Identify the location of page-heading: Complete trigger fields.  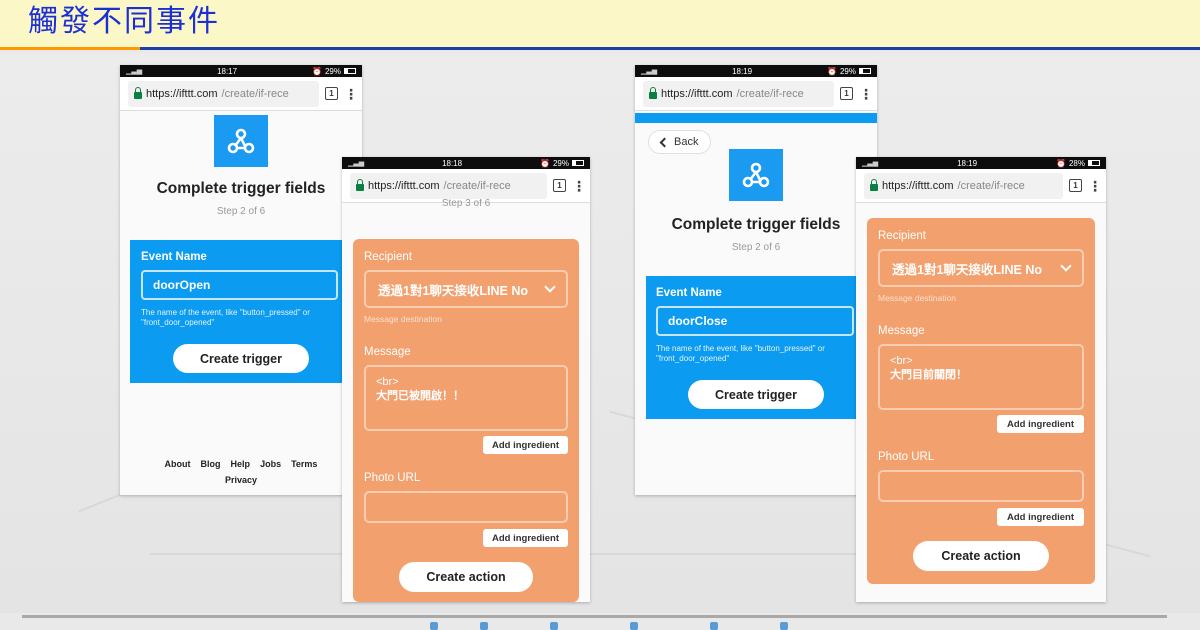
(756, 224).